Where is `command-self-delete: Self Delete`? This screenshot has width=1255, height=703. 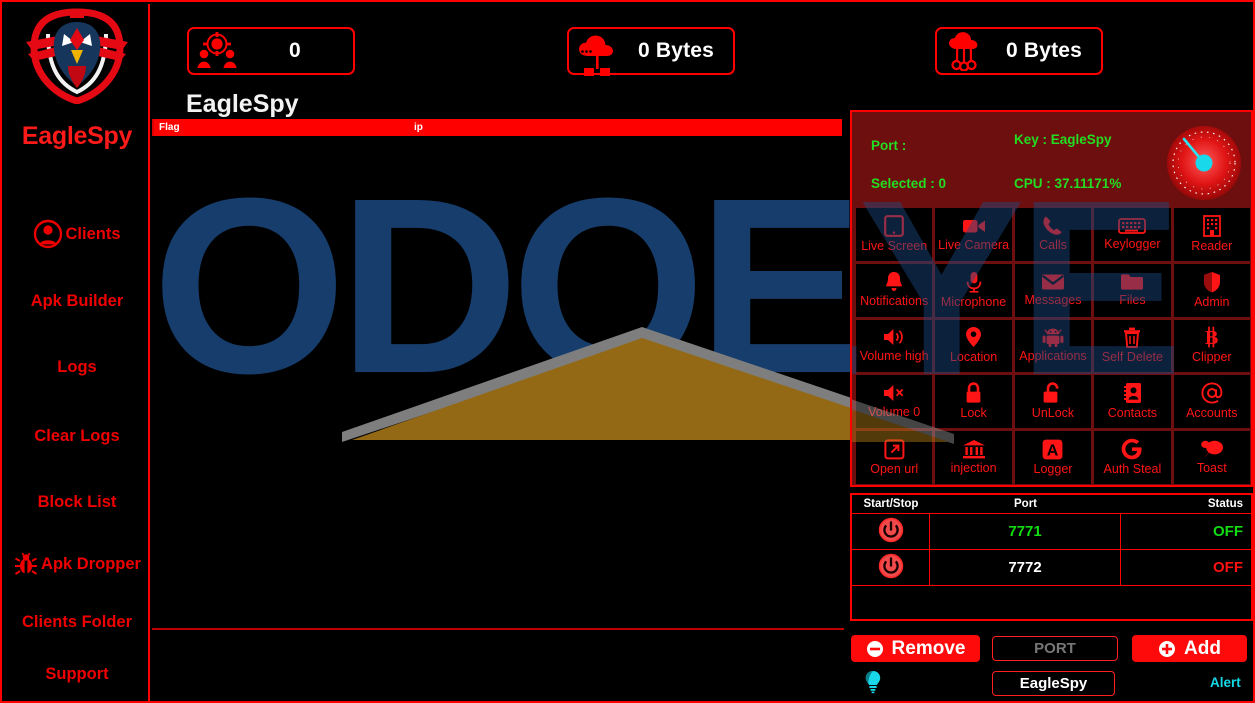
command-self-delete: Self Delete is located at coordinates (1132, 346).